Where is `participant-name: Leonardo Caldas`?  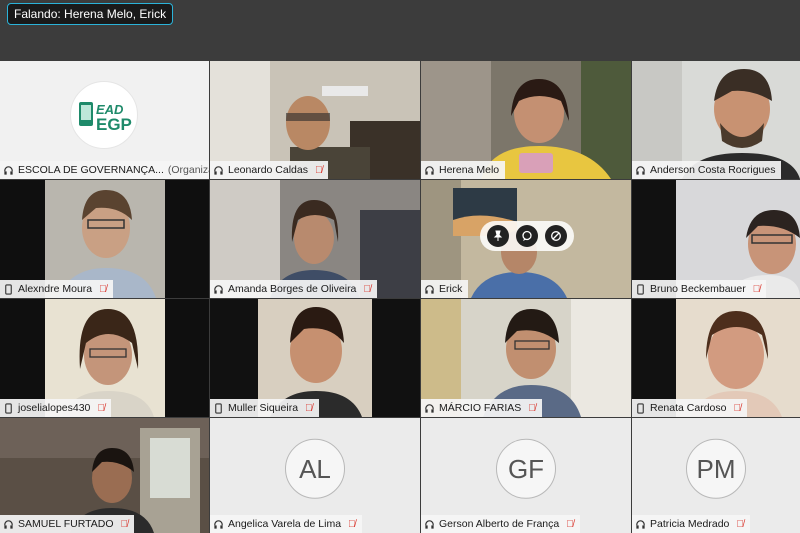 participant-name: Leonardo Caldas is located at coordinates (268, 170).